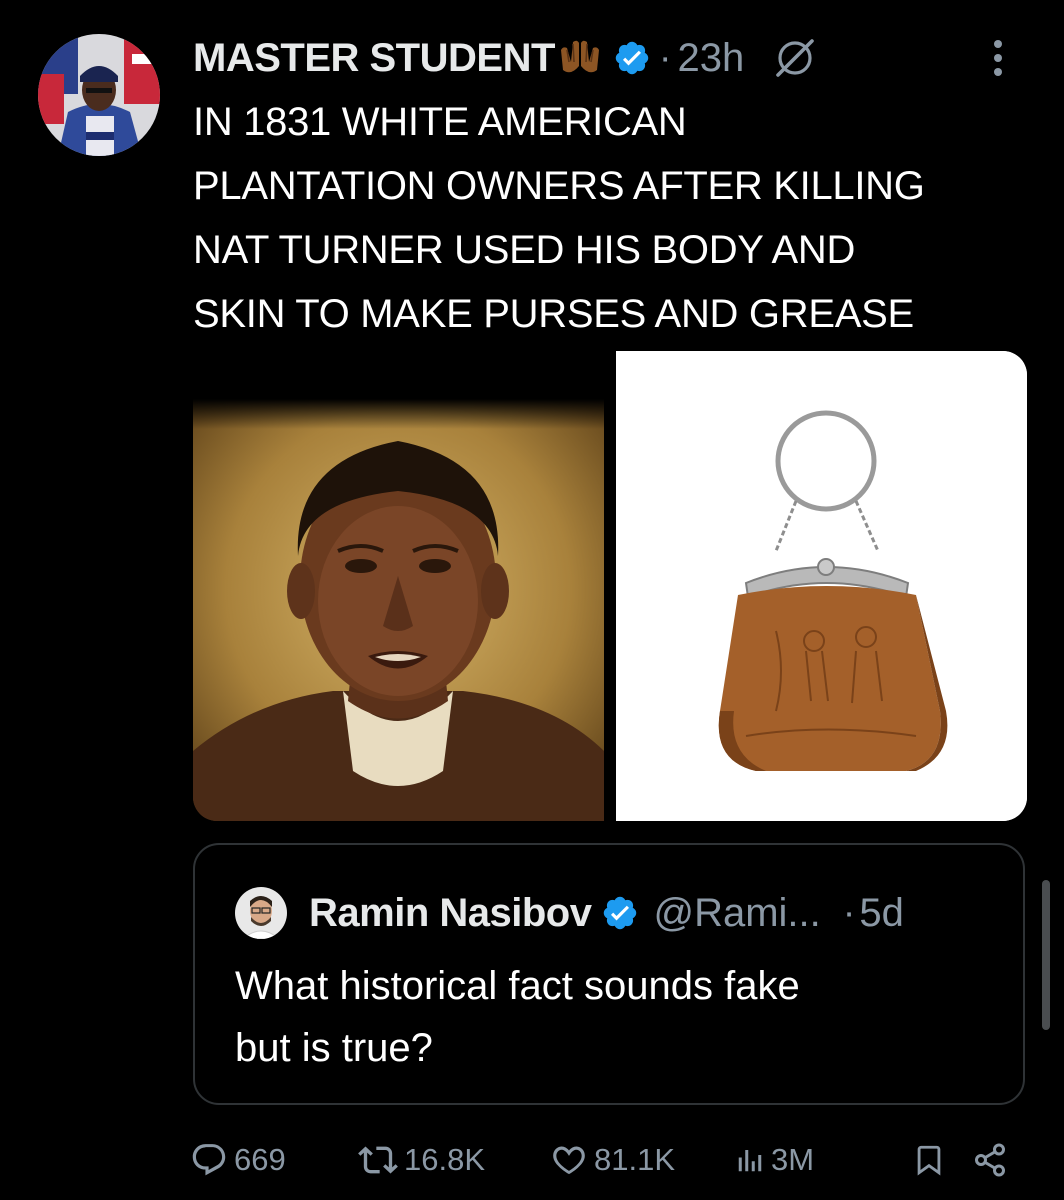  What do you see at coordinates (261, 913) in the screenshot?
I see `quoted-author-avatar` at bounding box center [261, 913].